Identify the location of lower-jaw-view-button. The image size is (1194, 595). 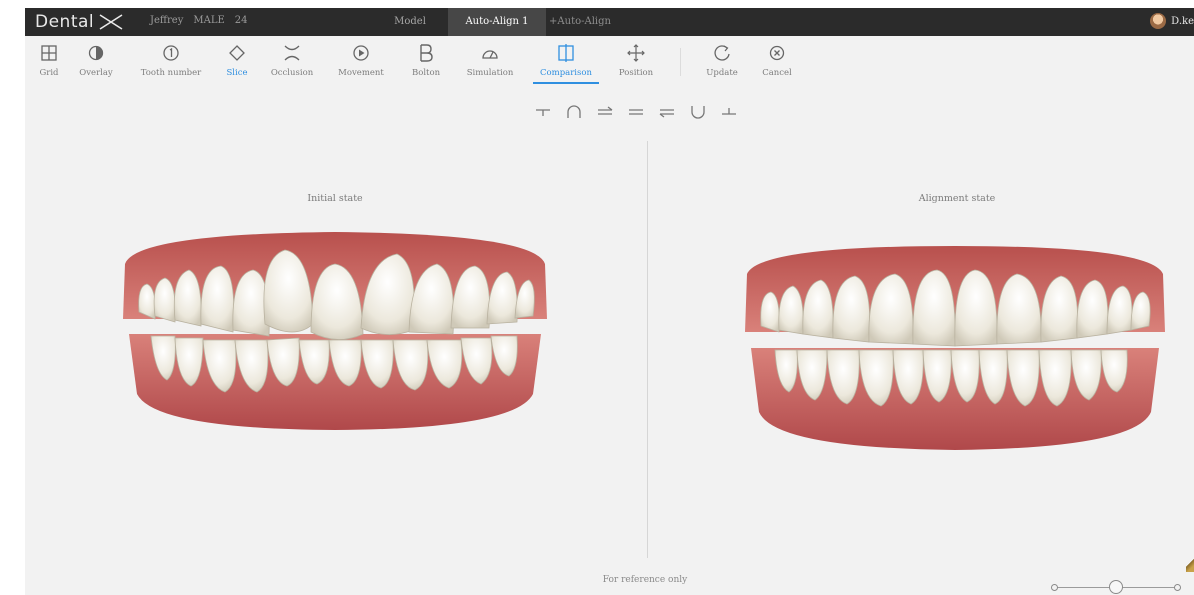
(729, 112).